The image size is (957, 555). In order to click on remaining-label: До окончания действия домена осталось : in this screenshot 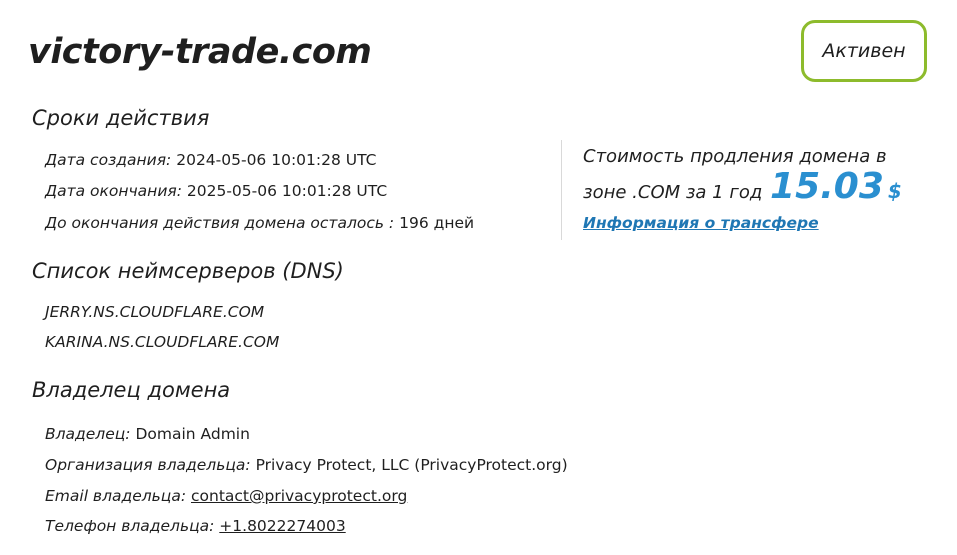, I will do `click(220, 223)`.